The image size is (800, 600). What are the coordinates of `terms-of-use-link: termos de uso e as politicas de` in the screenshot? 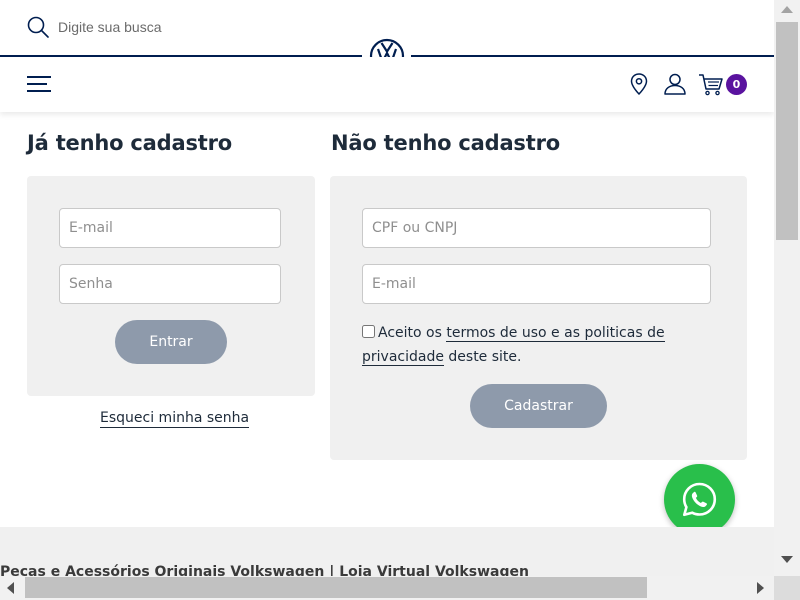 It's located at (555, 333).